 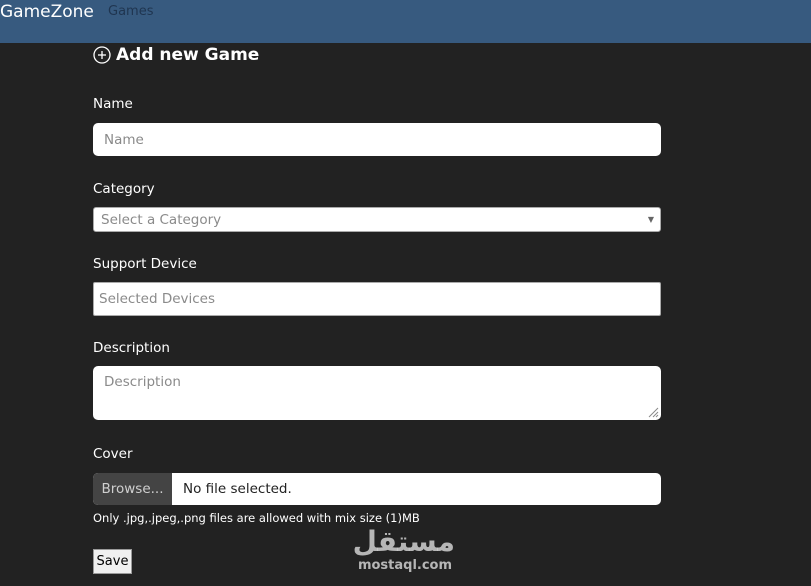 I want to click on nav-link-games: Games, so click(x=130, y=12).